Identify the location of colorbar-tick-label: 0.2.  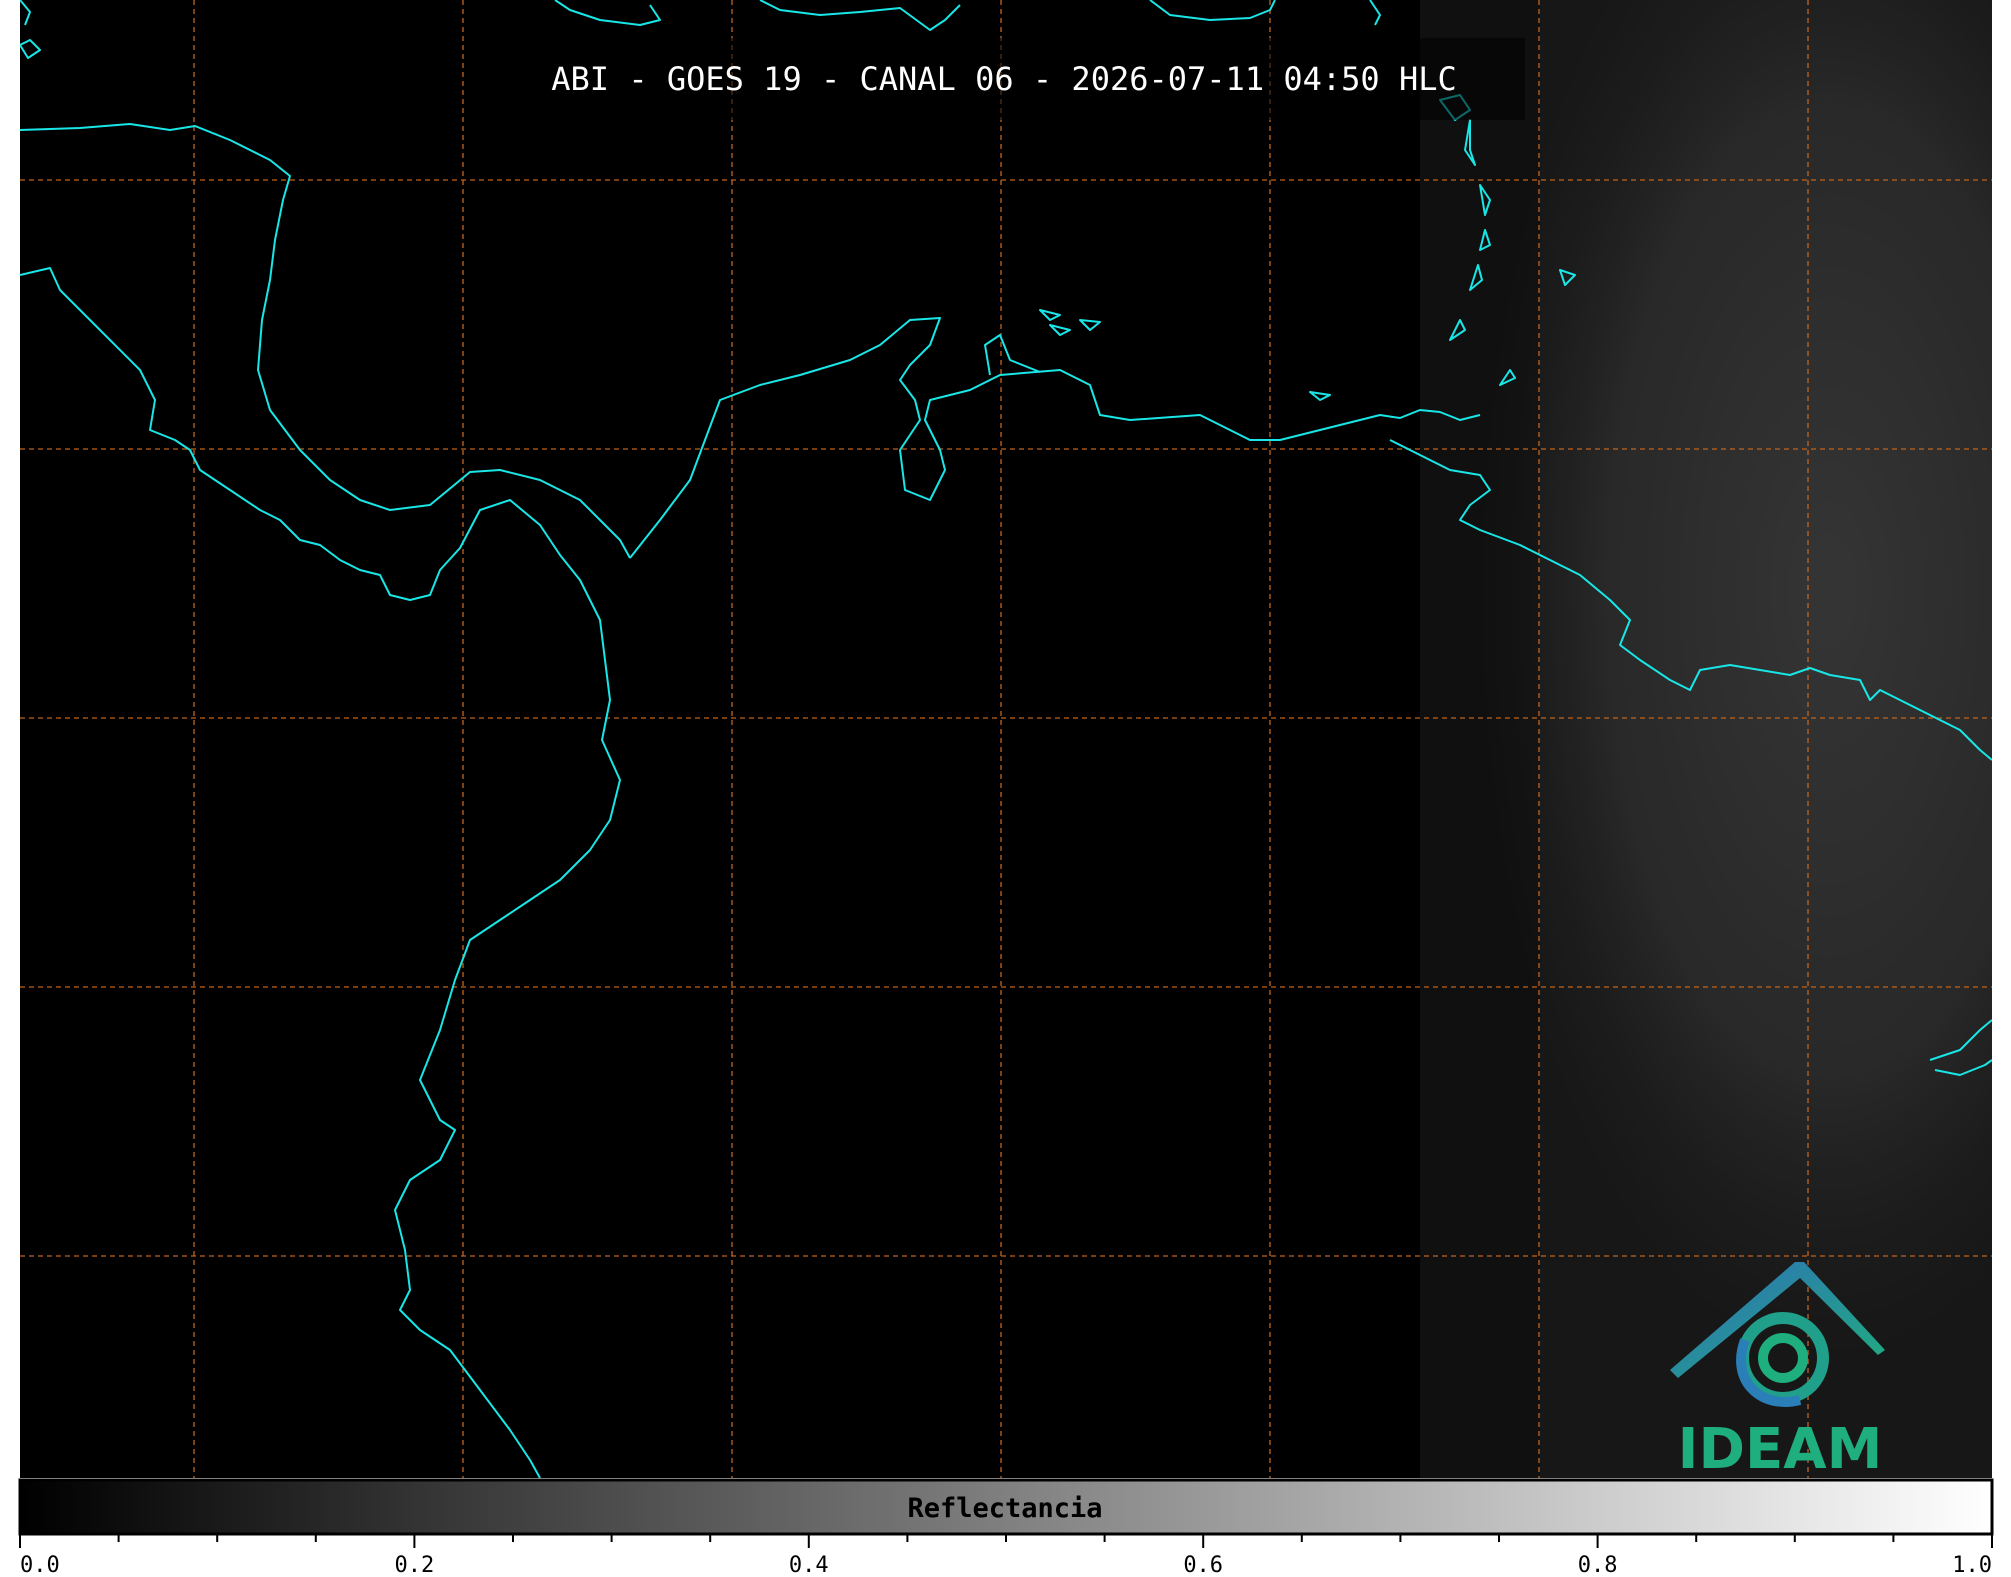
(415, 1565).